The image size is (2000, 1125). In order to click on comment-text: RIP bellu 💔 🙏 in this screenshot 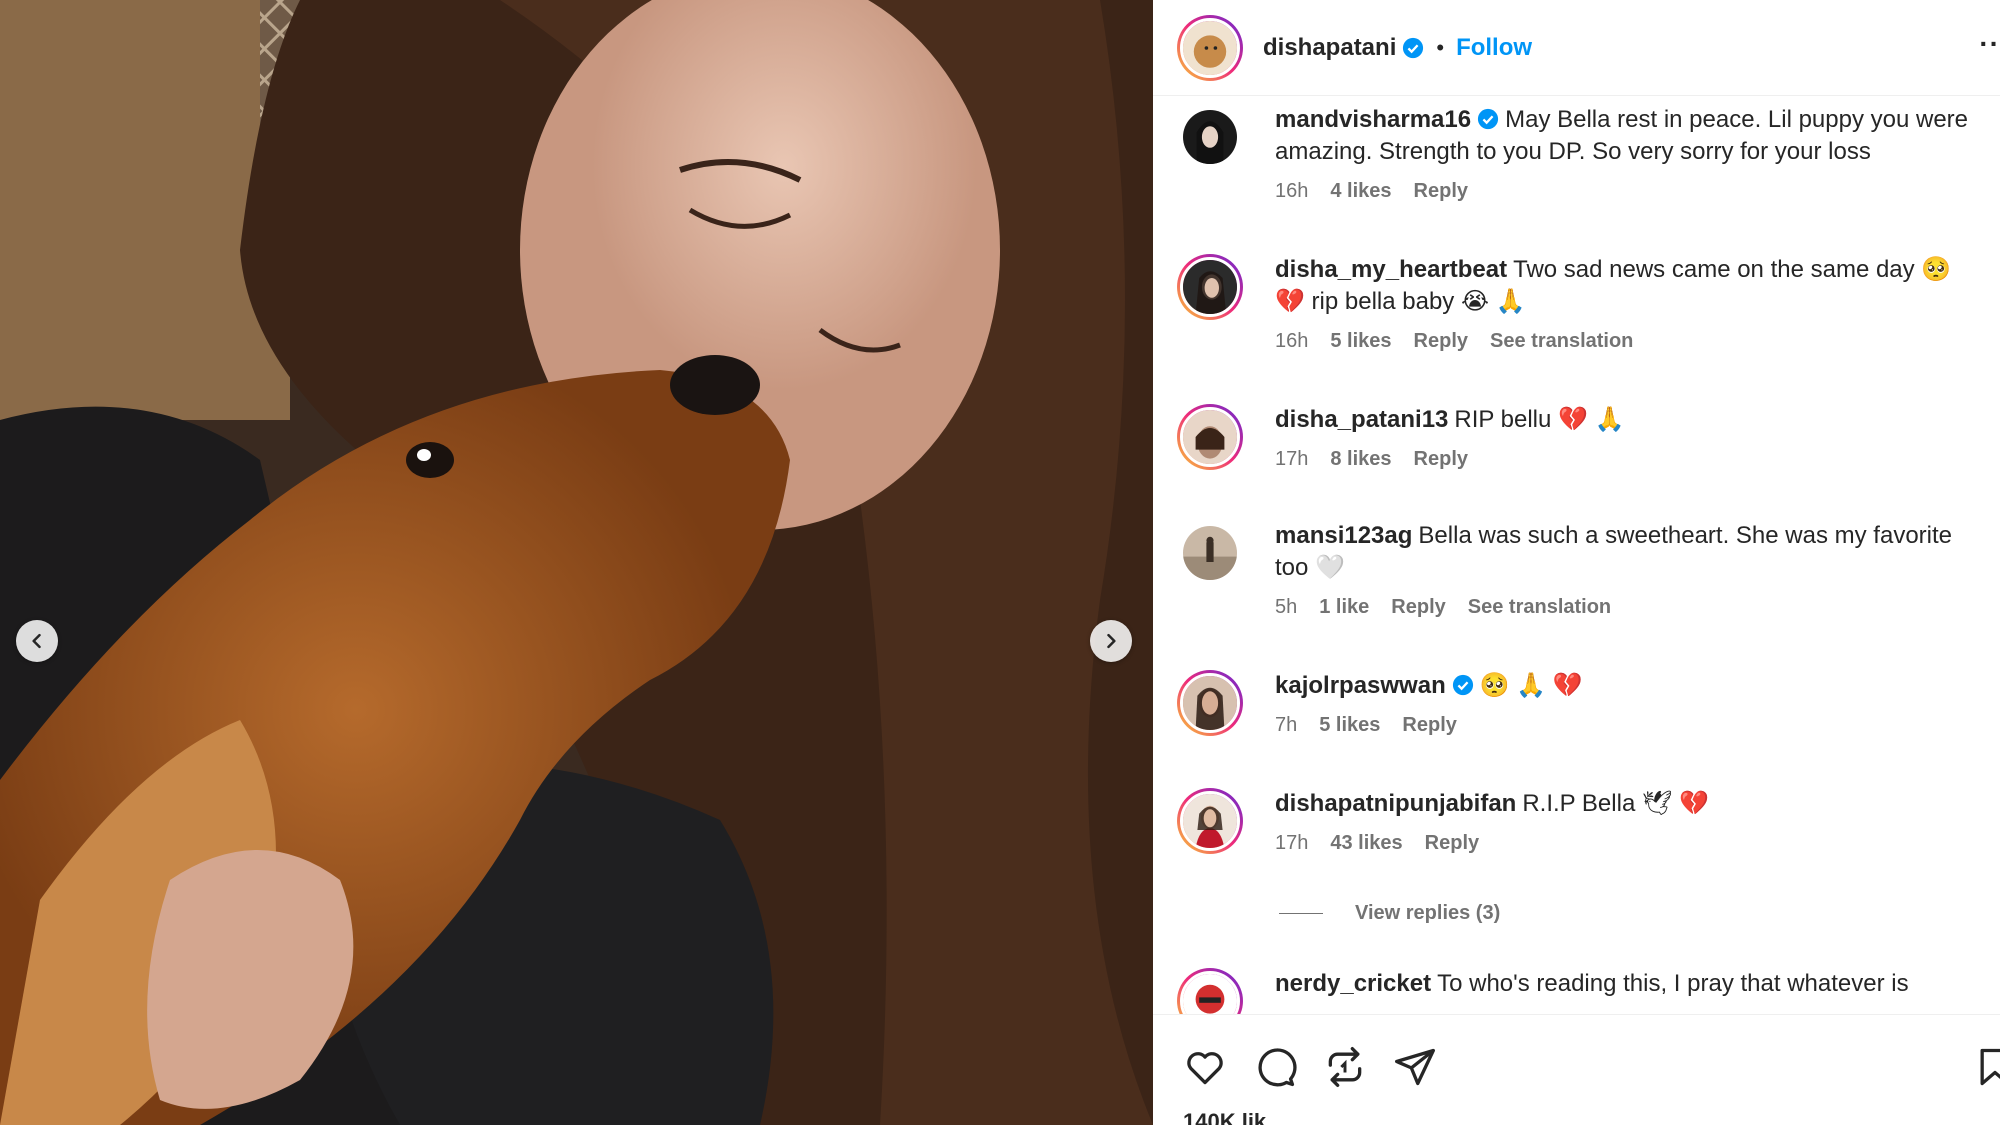, I will do `click(1539, 419)`.